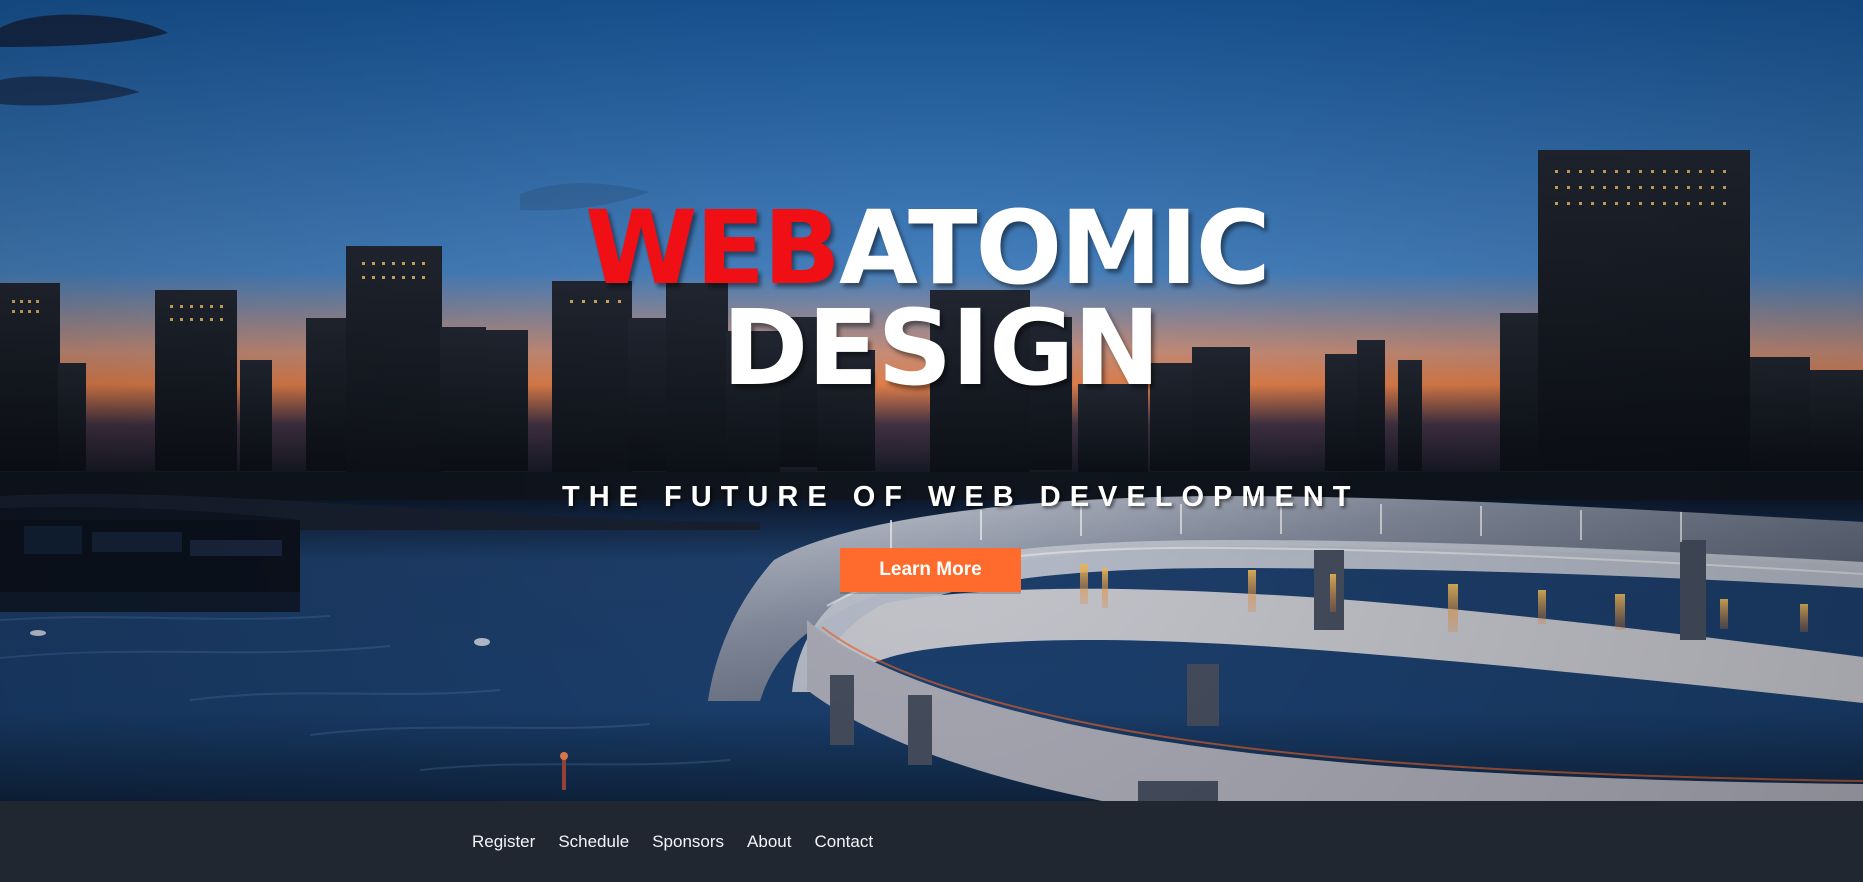  What do you see at coordinates (503, 842) in the screenshot?
I see `nav-link-register: Register` at bounding box center [503, 842].